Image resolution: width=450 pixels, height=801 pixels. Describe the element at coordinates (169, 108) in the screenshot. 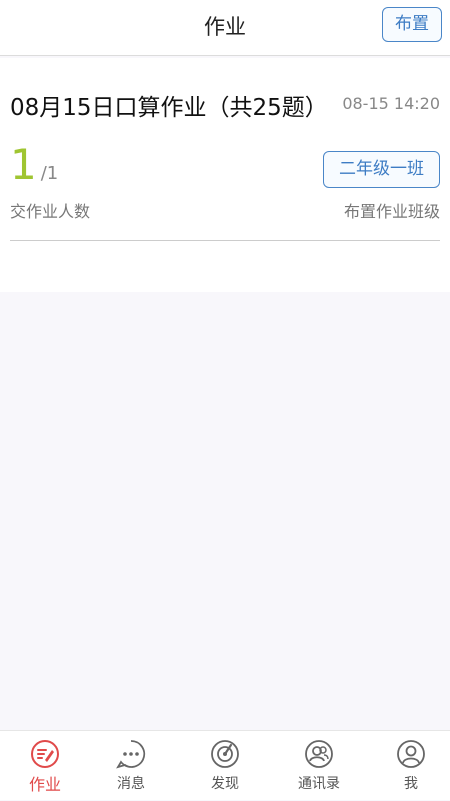

I see `homework-title: 08月15日口算作业（共25题）` at that location.